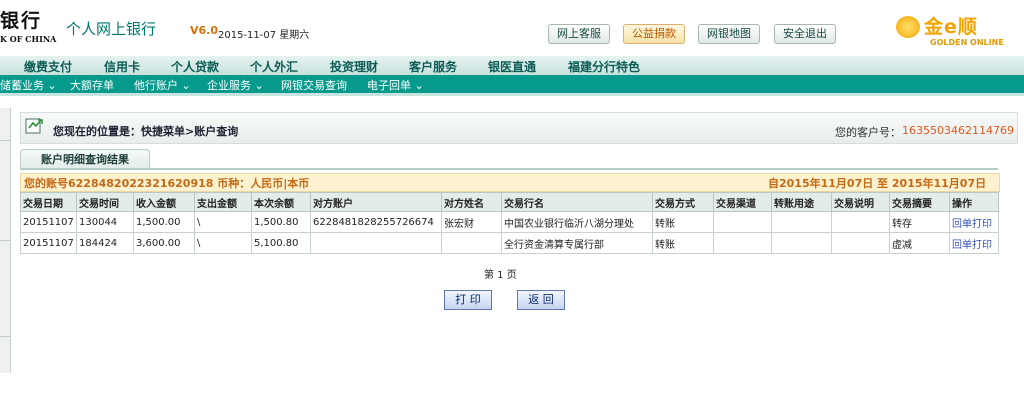 The image size is (1024, 398). What do you see at coordinates (509, 169) in the screenshot?
I see `tab-underline` at bounding box center [509, 169].